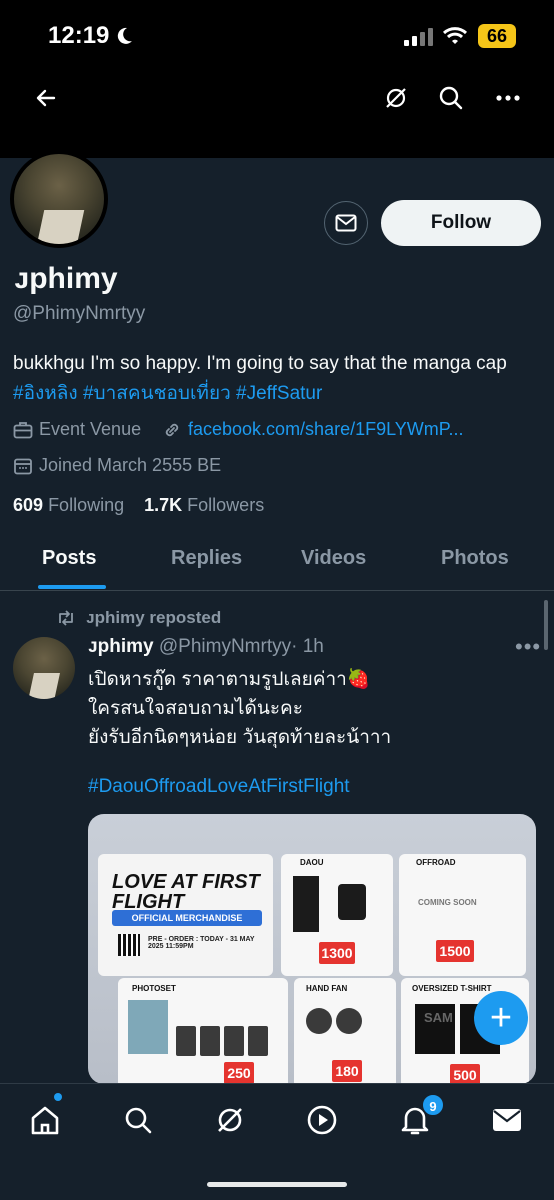 The width and height of the screenshot is (554, 1200). I want to click on back-button, so click(46, 98).